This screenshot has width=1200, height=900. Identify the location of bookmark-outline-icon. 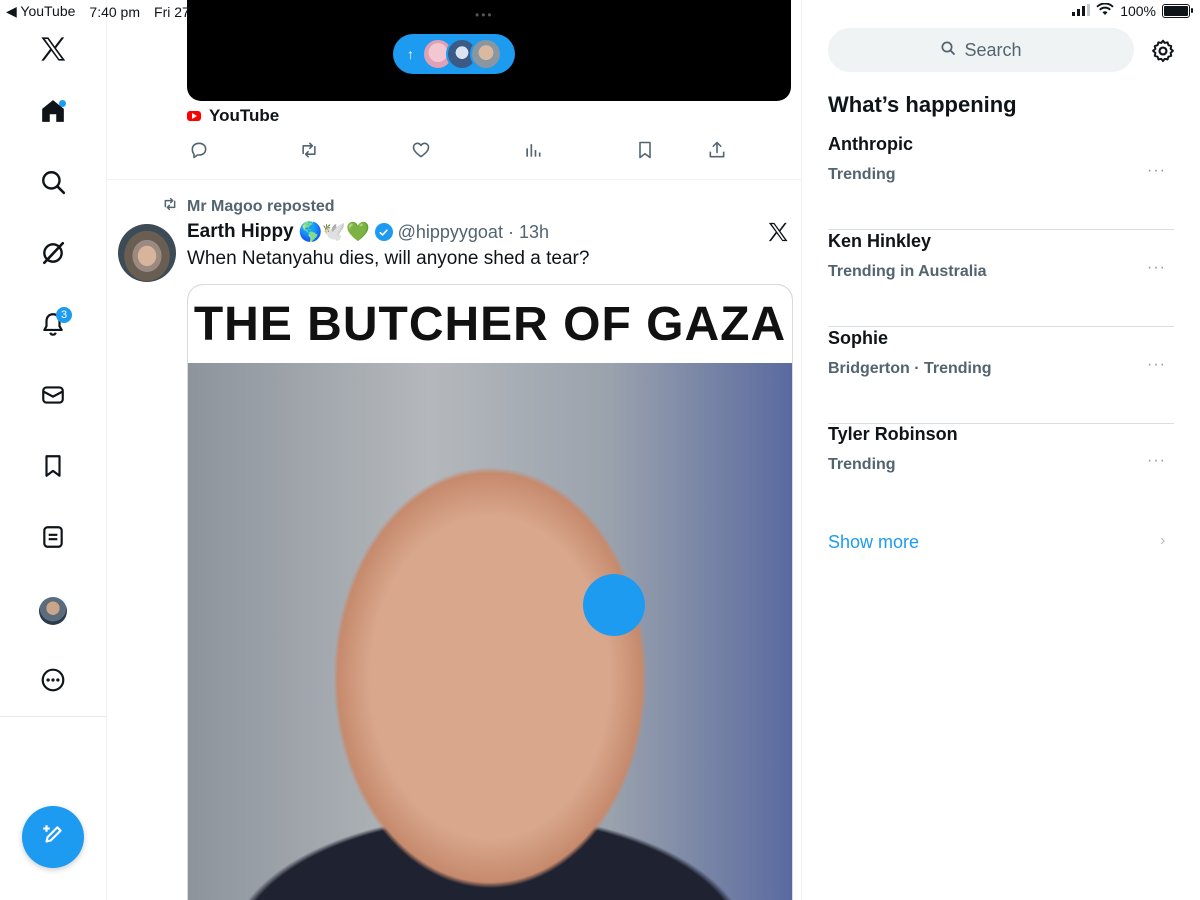
(645, 152).